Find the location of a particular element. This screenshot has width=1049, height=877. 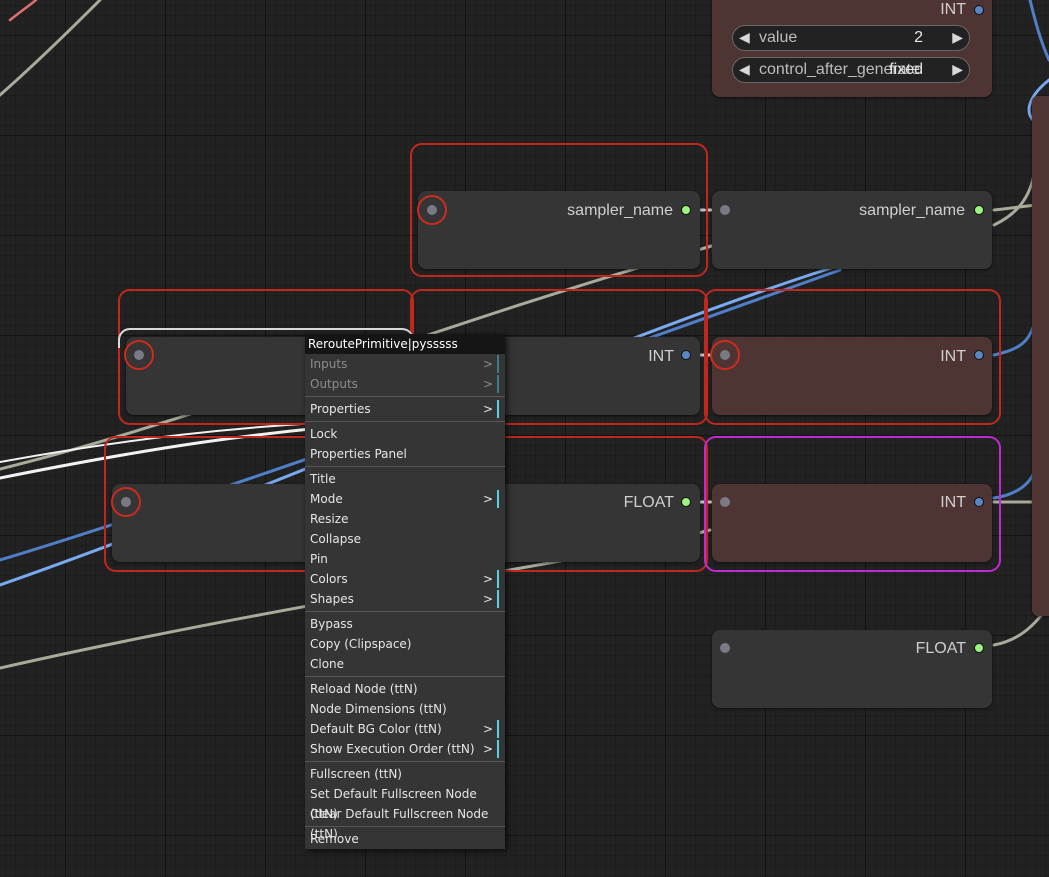

menu-item-inputs: Inputs > is located at coordinates (405, 364).